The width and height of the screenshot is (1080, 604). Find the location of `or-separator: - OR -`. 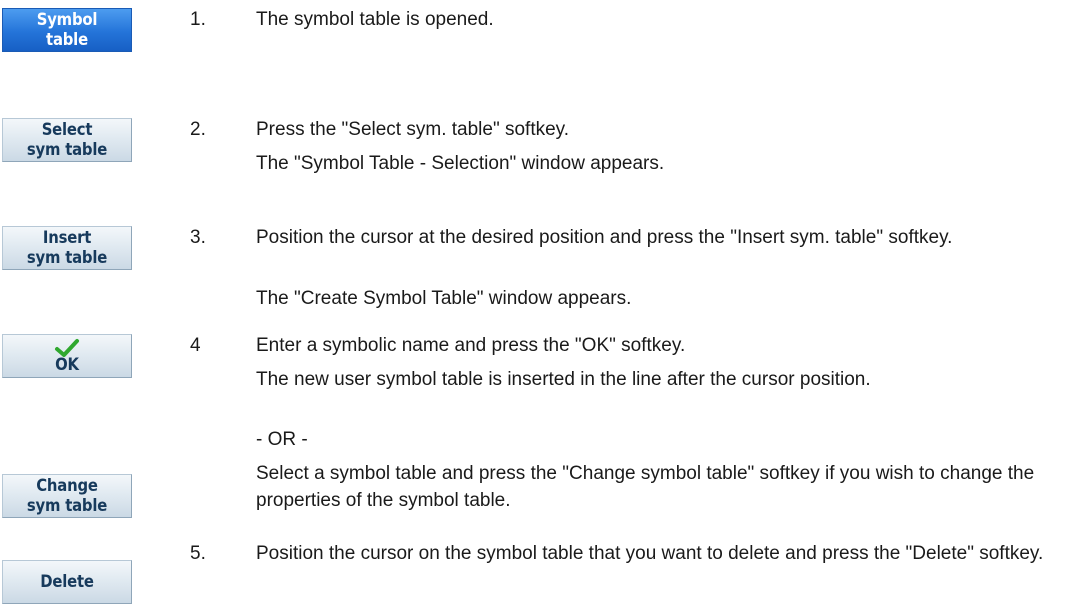

or-separator: - OR - is located at coordinates (282, 439).